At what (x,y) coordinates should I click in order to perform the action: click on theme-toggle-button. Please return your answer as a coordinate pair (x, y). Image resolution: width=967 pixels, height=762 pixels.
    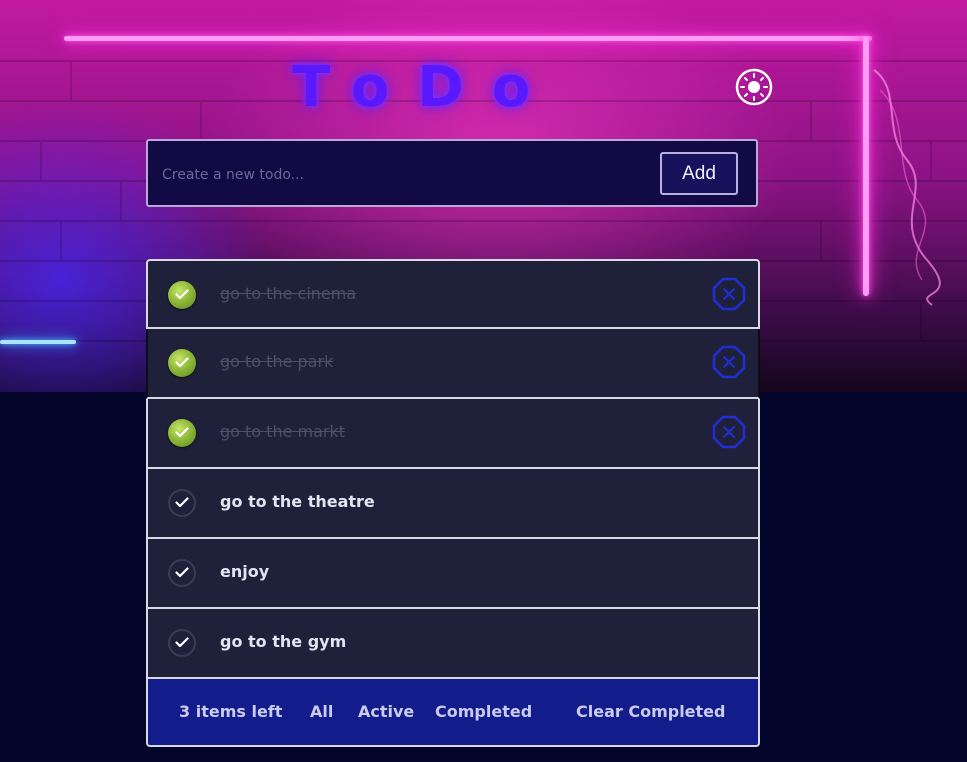
    Looking at the image, I should click on (754, 87).